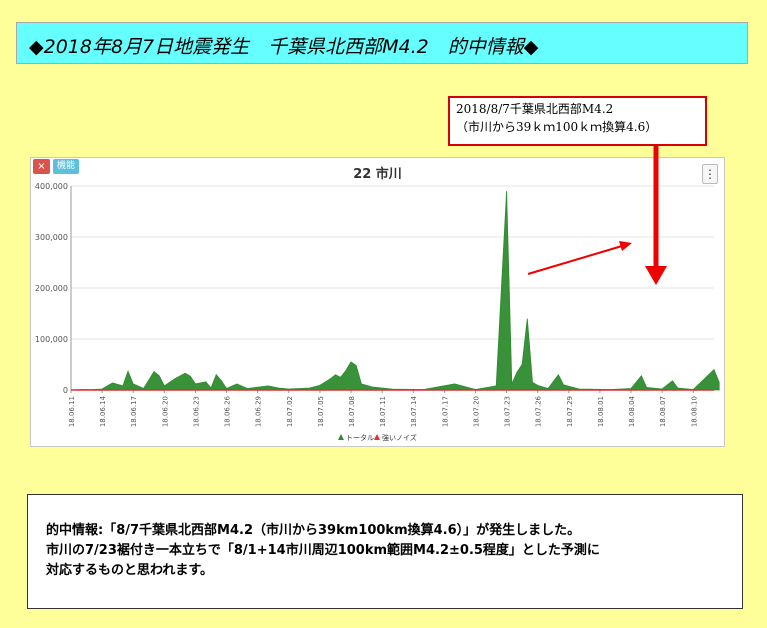  What do you see at coordinates (377, 174) in the screenshot?
I see `chart-title: 22 市川` at bounding box center [377, 174].